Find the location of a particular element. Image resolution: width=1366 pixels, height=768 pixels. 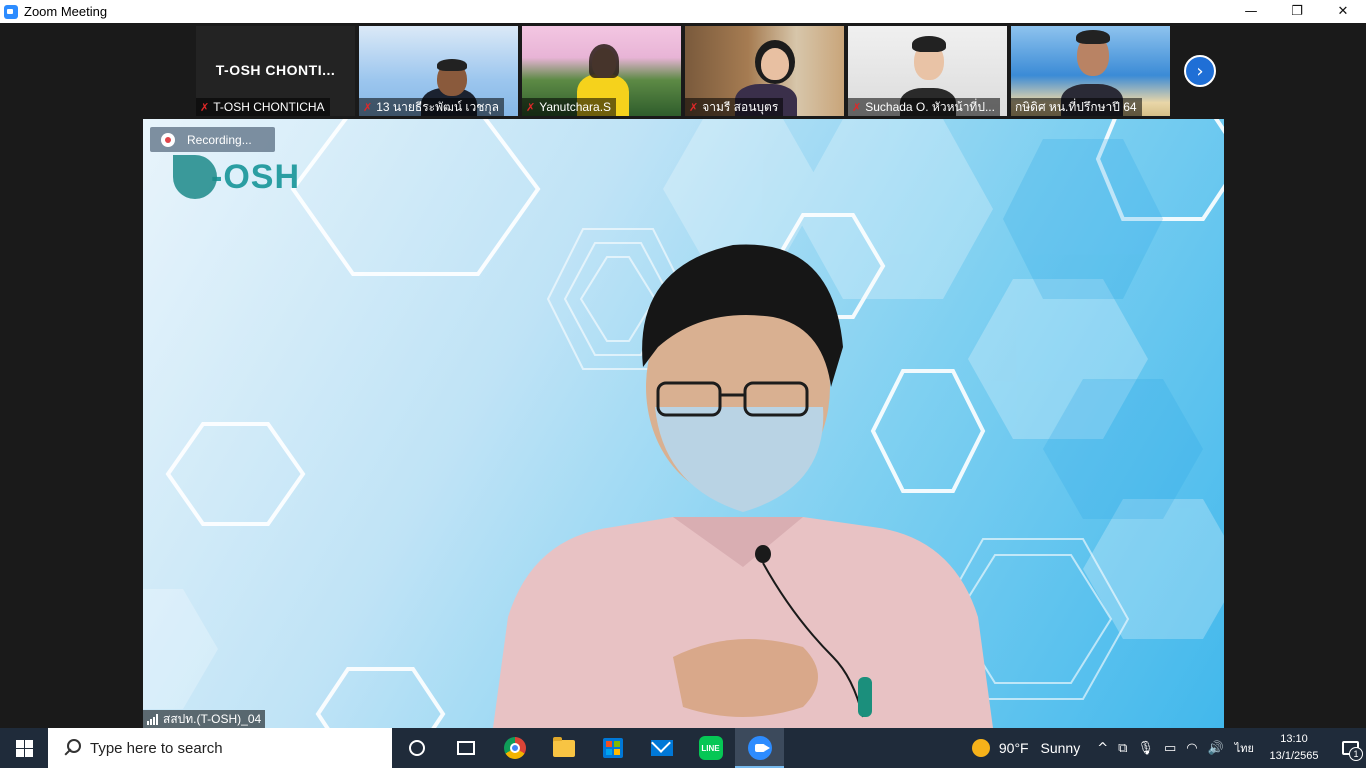

folder-icon is located at coordinates (563, 746).